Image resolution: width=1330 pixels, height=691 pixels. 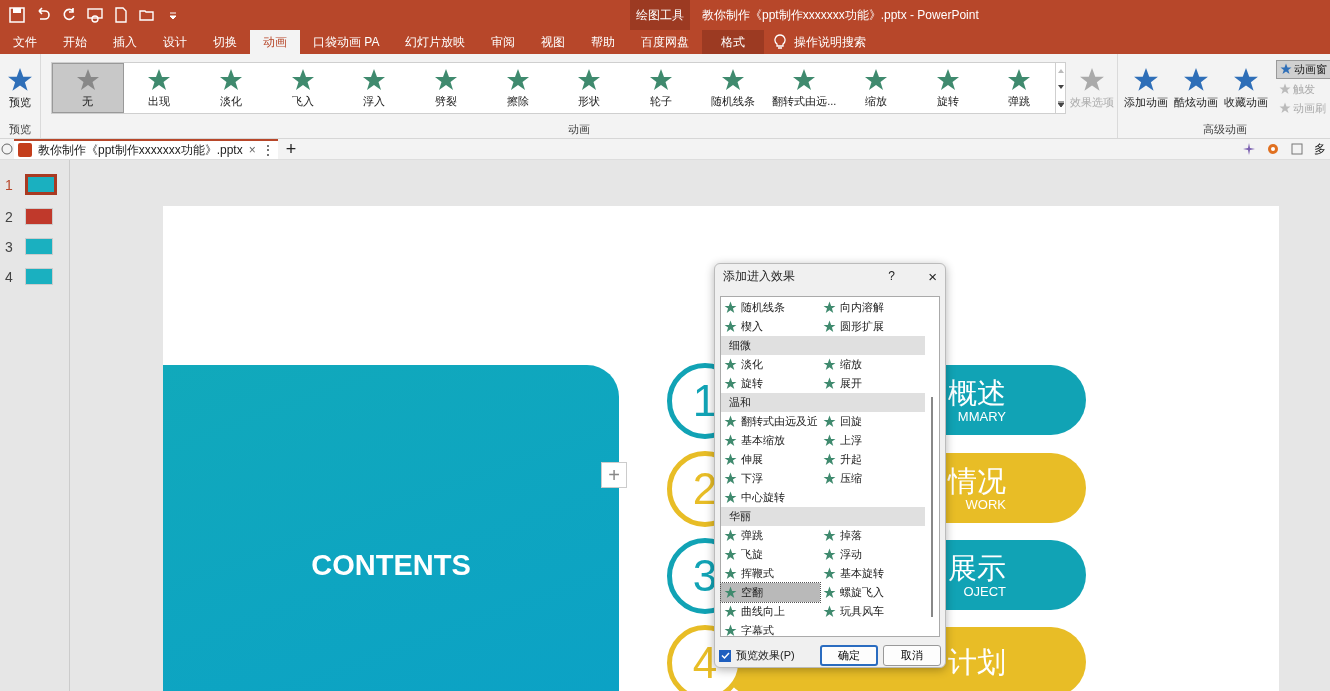 I want to click on group-label: 动画, so click(x=579, y=129).